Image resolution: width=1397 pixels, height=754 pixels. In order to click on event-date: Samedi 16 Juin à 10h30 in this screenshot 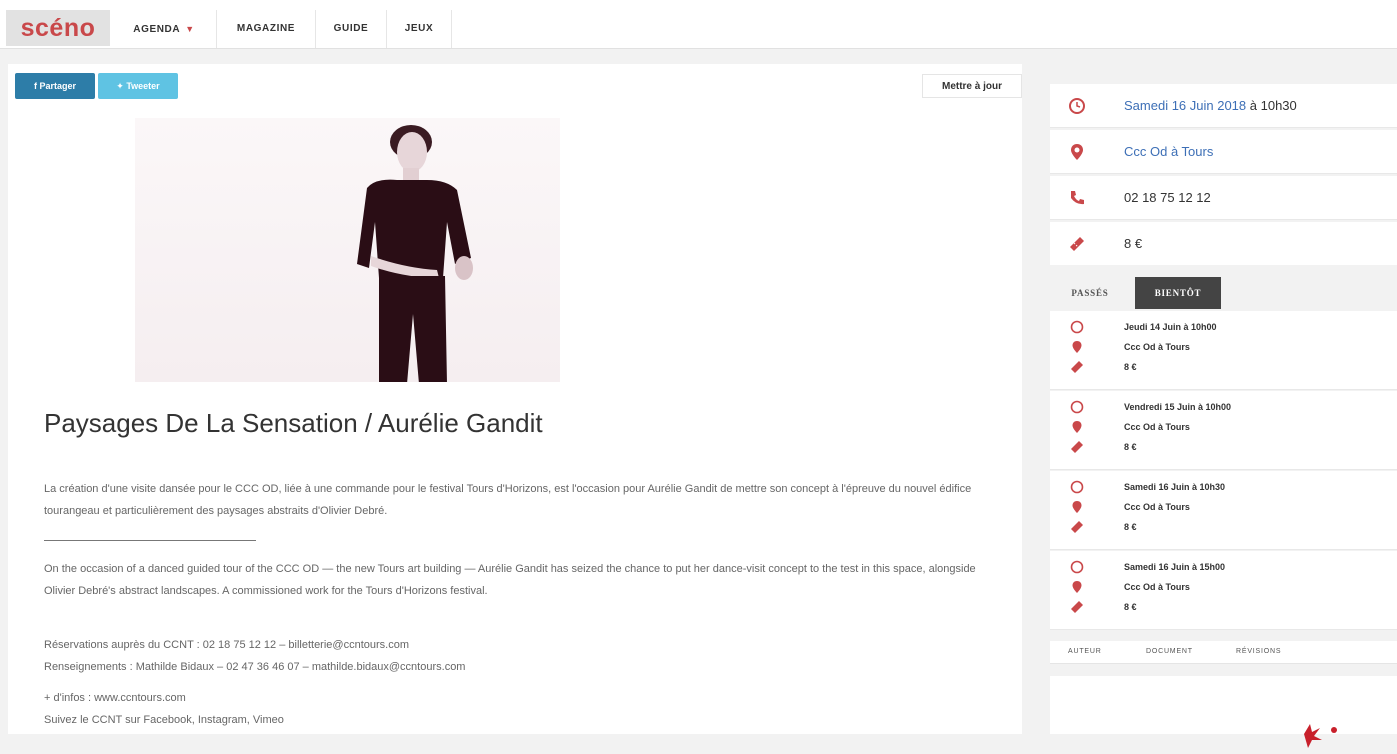, I will do `click(1175, 487)`.